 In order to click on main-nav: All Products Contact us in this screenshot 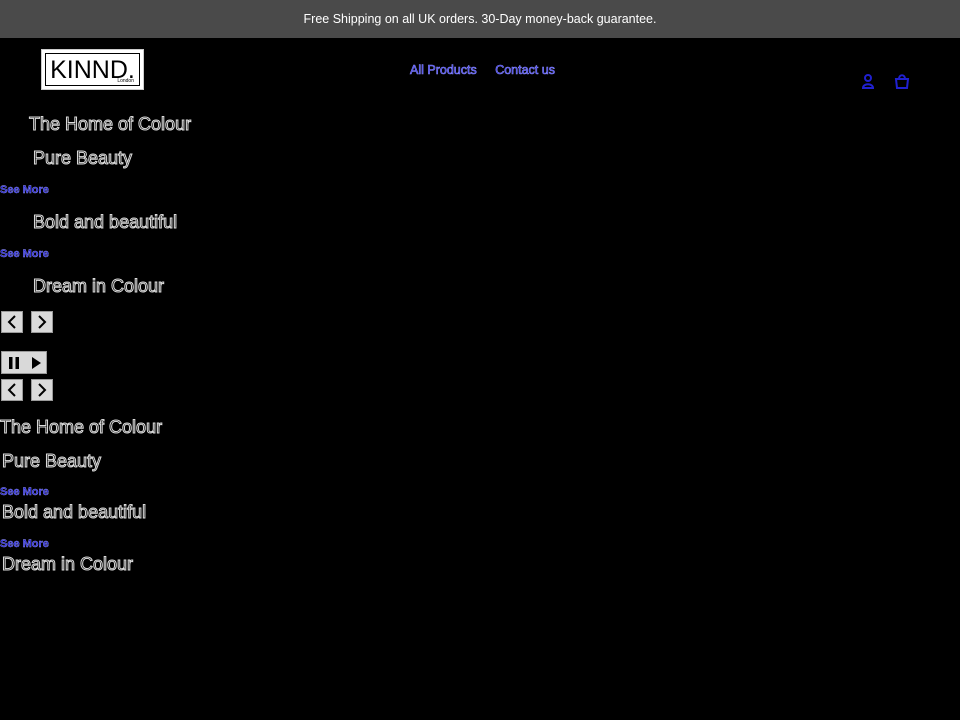, I will do `click(490, 70)`.